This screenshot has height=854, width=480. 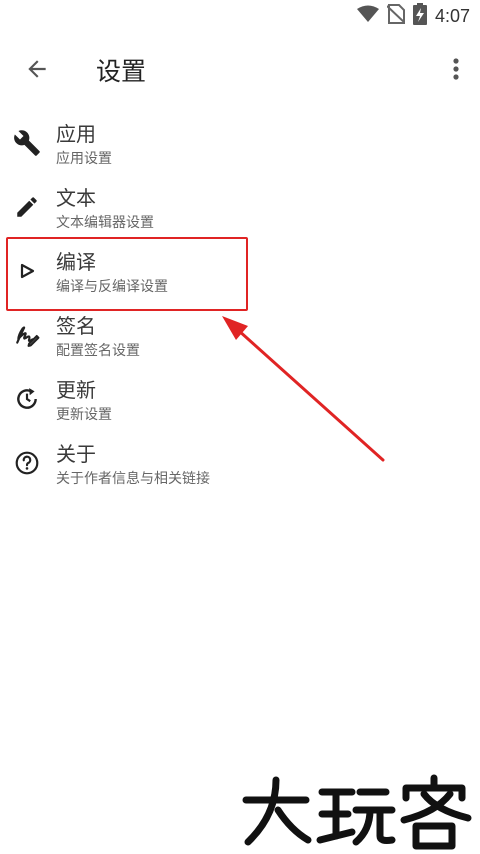 What do you see at coordinates (76, 198) in the screenshot?
I see `settings-item-label: 文本` at bounding box center [76, 198].